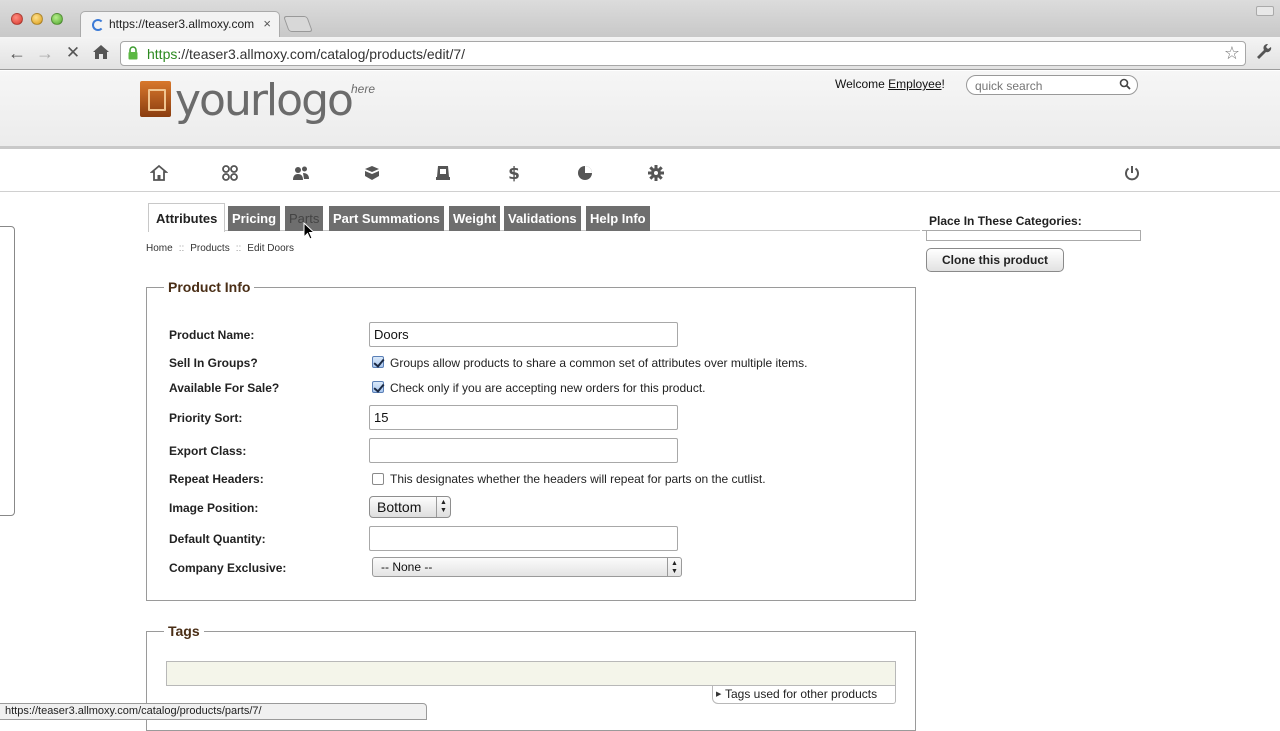 The width and height of the screenshot is (1280, 731). I want to click on browser-home-icon, so click(101, 53).